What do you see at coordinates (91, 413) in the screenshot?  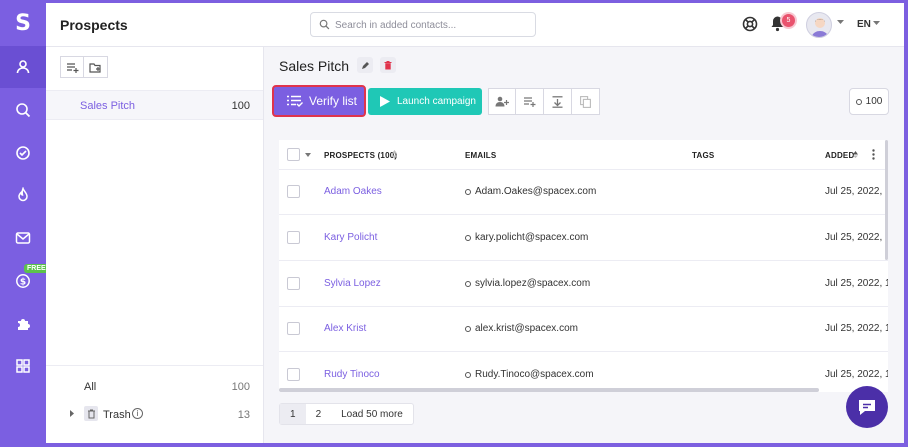 I see `trash-icon` at bounding box center [91, 413].